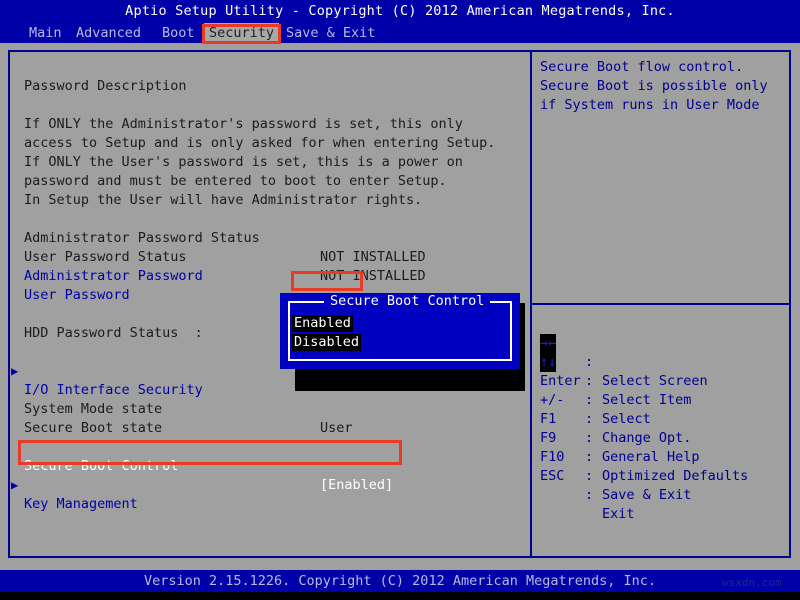  I want to click on help-text: if System runs in User Mode, so click(650, 105).